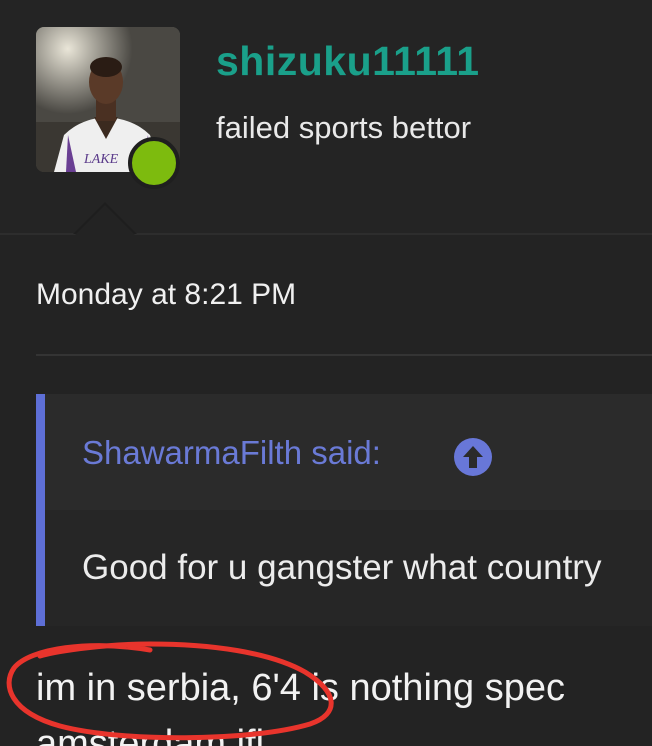 The width and height of the screenshot is (652, 746). I want to click on quote-text: Good for u gangster what country, so click(342, 567).